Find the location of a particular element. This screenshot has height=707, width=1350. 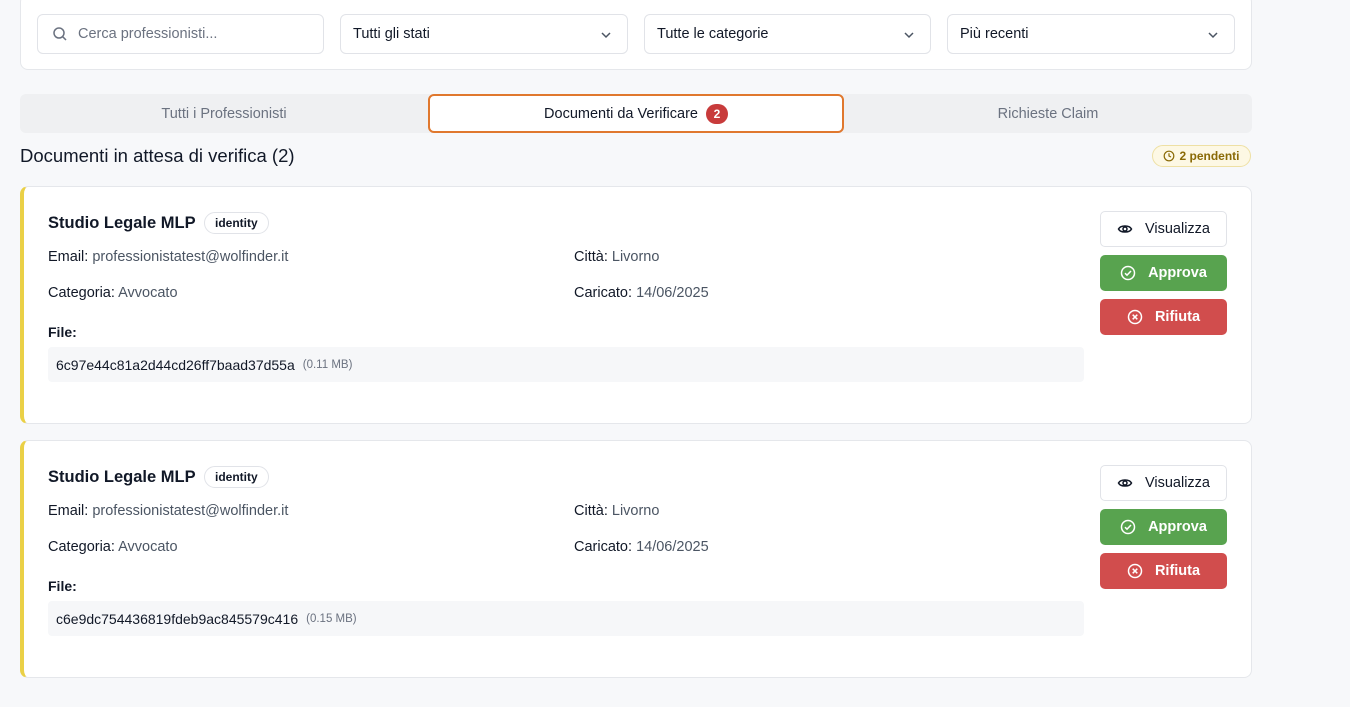

tab-label: Richieste Claim is located at coordinates (1048, 113).